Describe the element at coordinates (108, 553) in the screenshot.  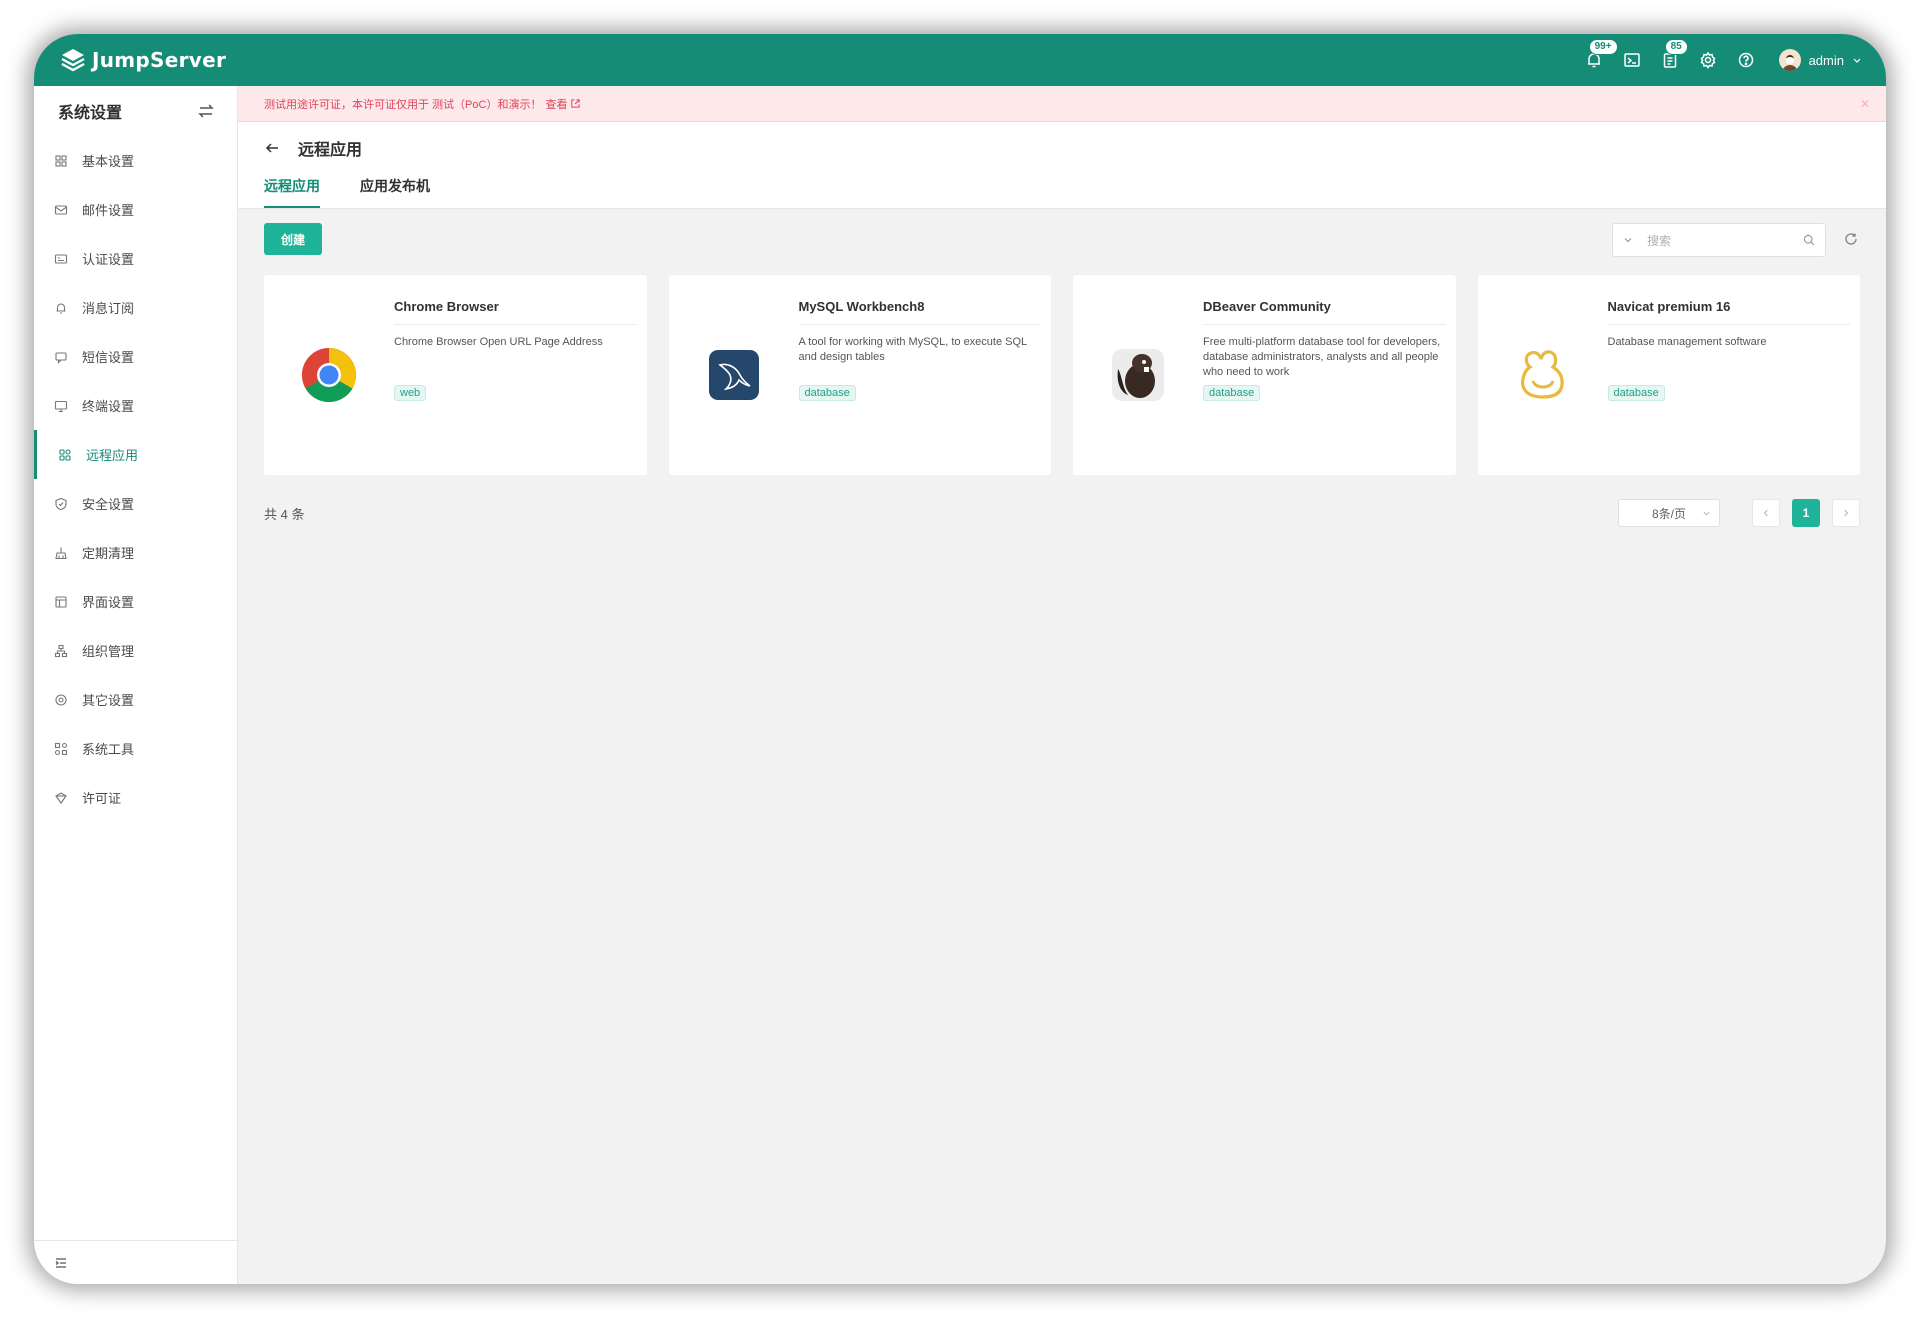
I see `sidebar-item-label: 定期清理` at that location.